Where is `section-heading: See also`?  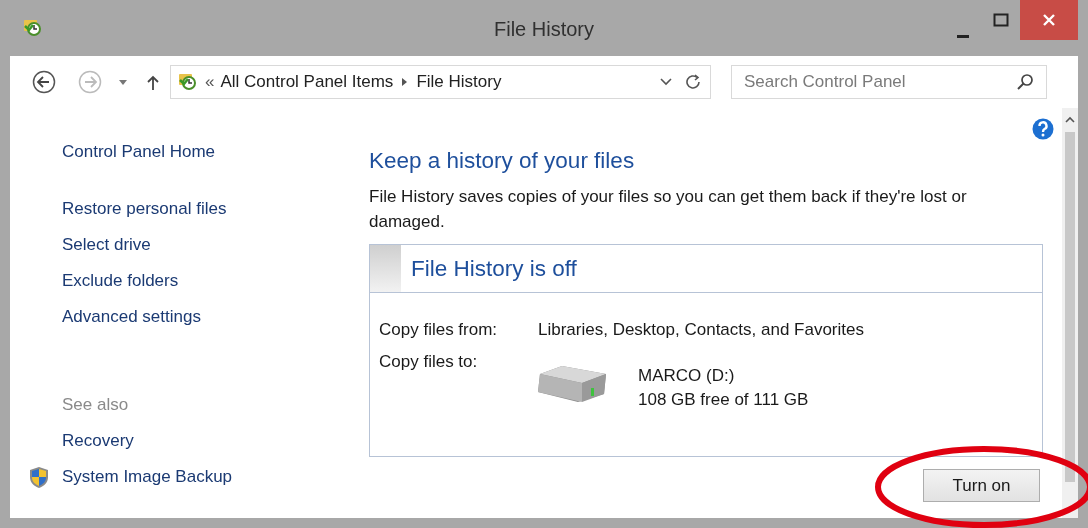 section-heading: See also is located at coordinates (95, 405).